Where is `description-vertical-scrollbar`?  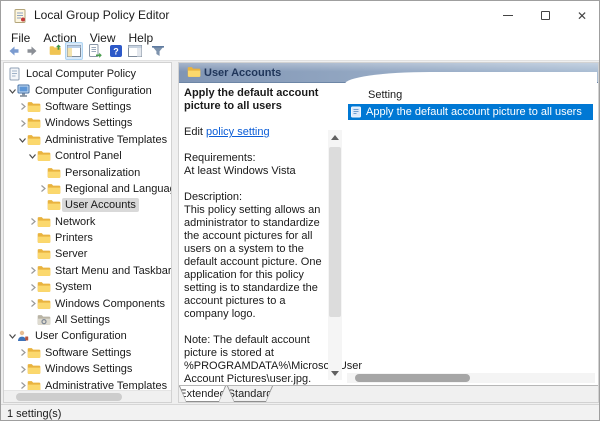 description-vertical-scrollbar is located at coordinates (335, 255).